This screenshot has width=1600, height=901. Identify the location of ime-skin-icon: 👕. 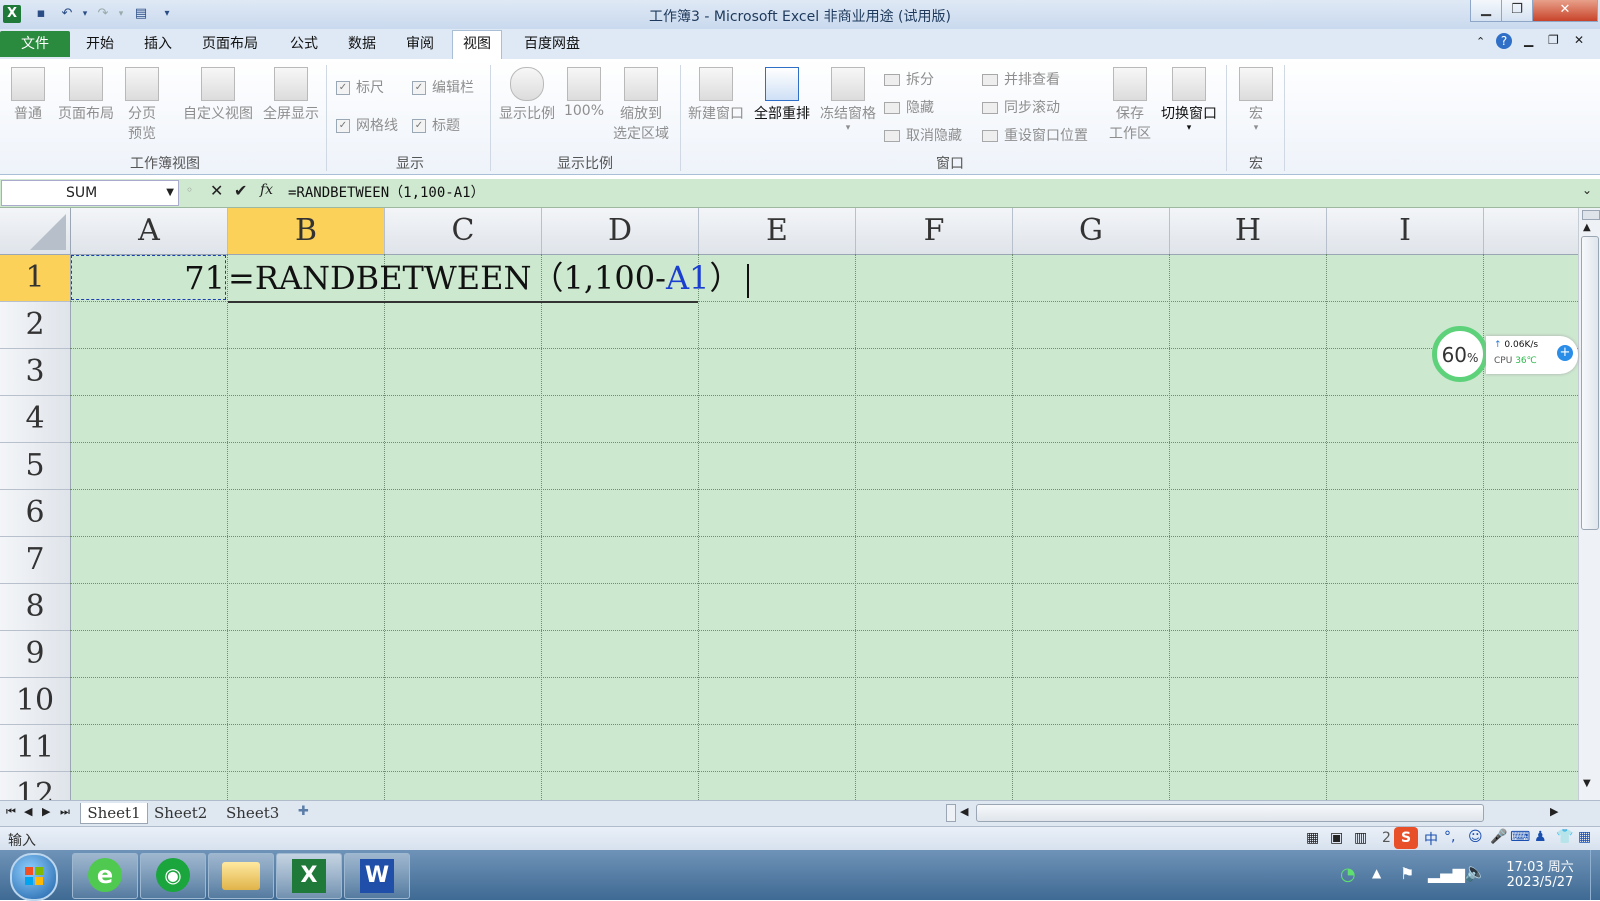
(1564, 837).